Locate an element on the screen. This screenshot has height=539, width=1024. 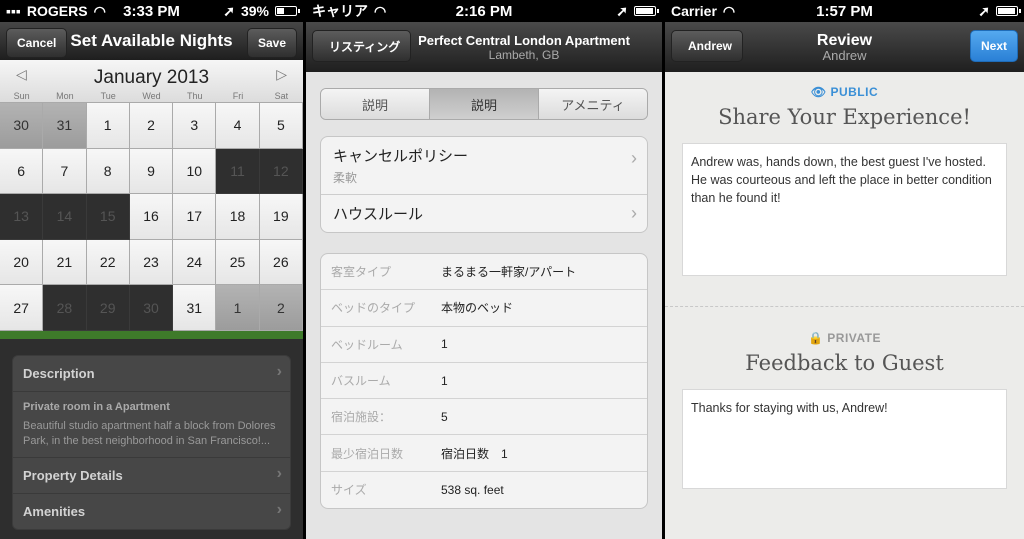
eye-icon: 👁 is located at coordinates (818, 92).